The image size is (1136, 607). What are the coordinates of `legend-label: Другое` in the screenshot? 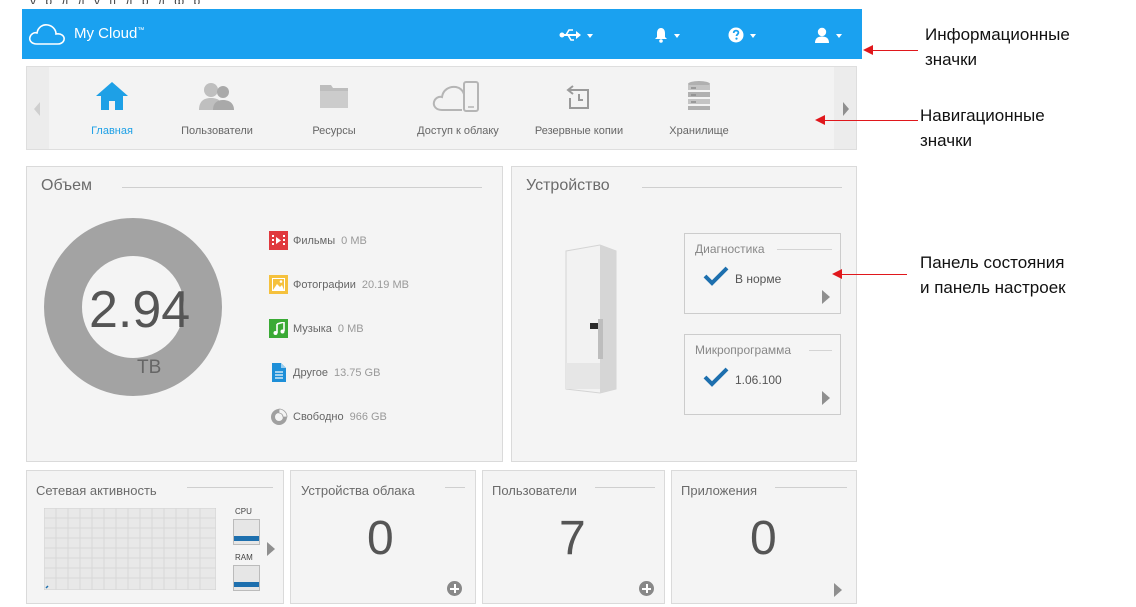 It's located at (310, 372).